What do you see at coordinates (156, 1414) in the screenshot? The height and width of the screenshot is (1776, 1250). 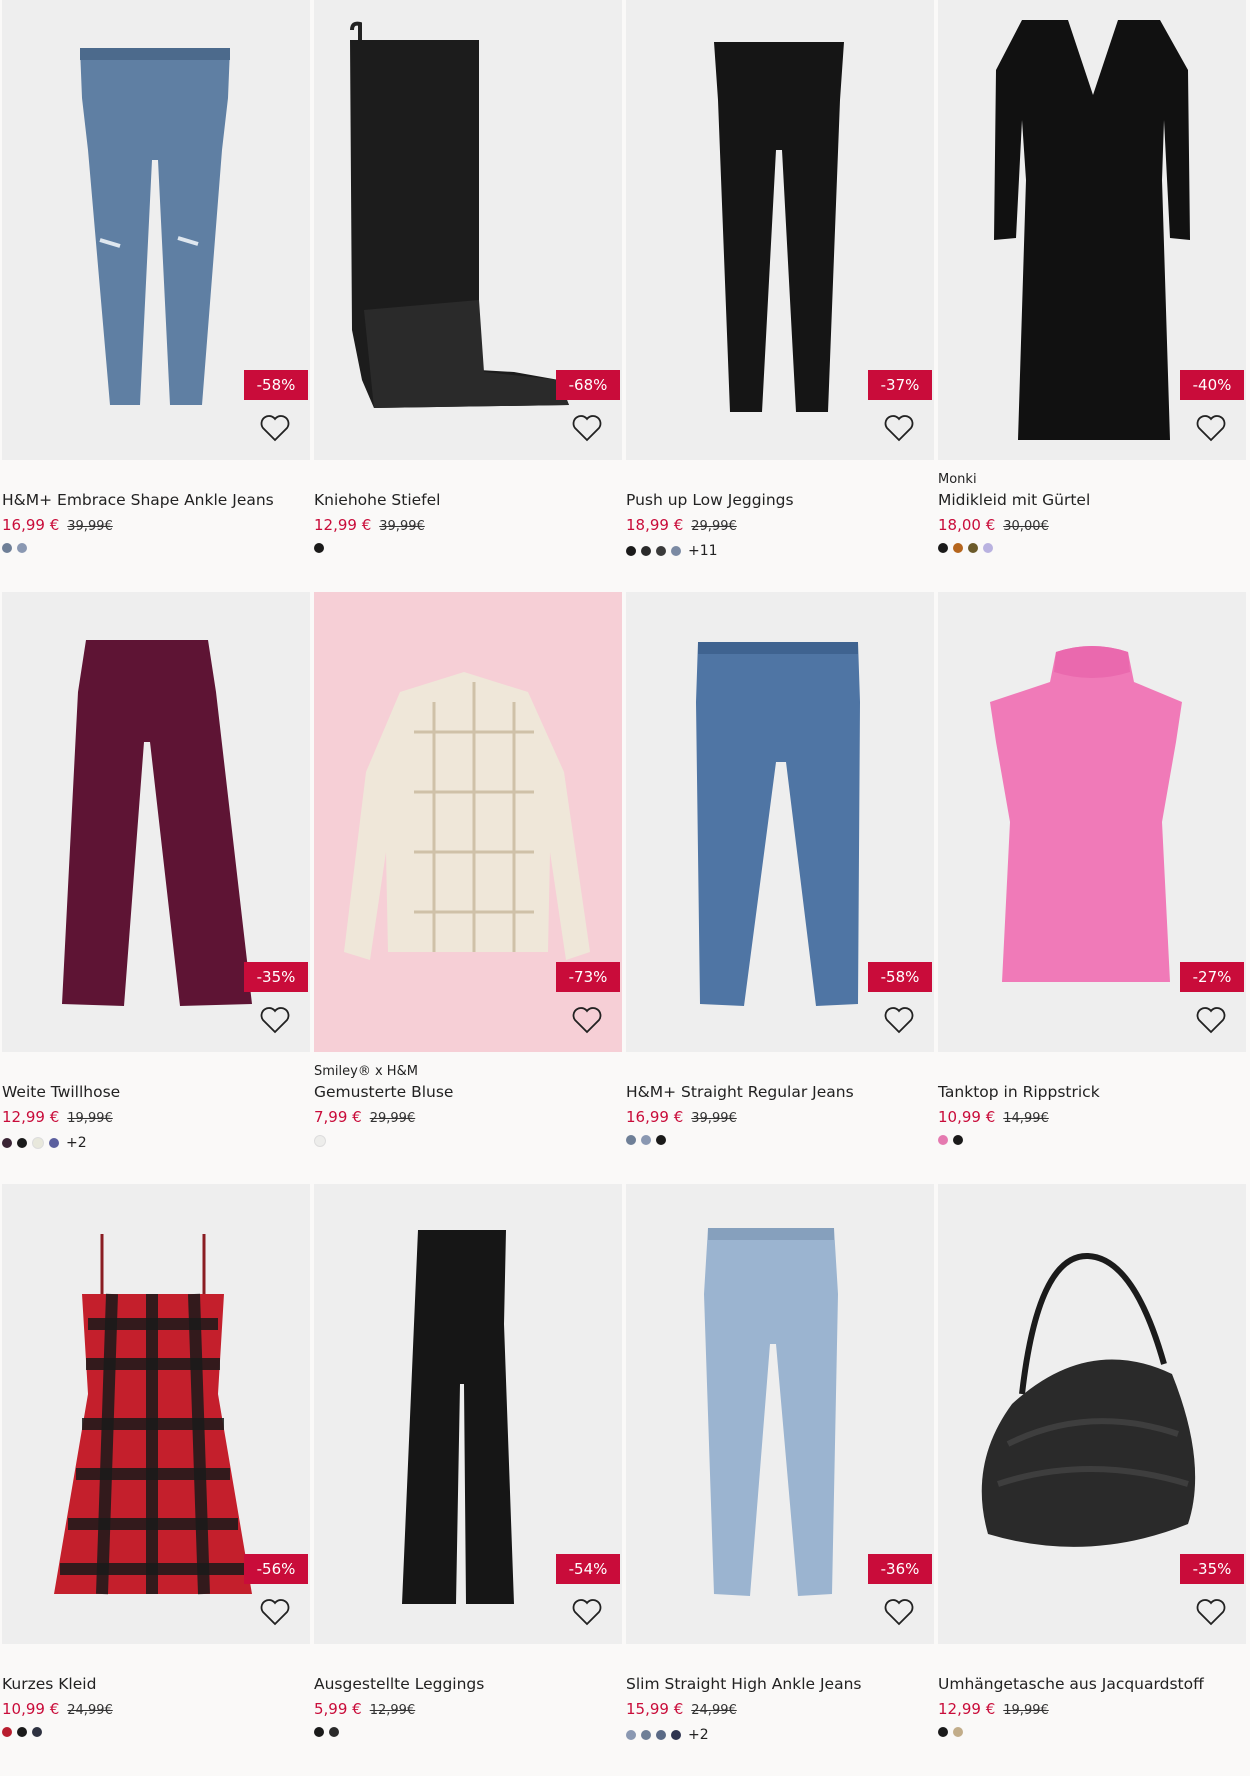 I see `product-image: -56%` at bounding box center [156, 1414].